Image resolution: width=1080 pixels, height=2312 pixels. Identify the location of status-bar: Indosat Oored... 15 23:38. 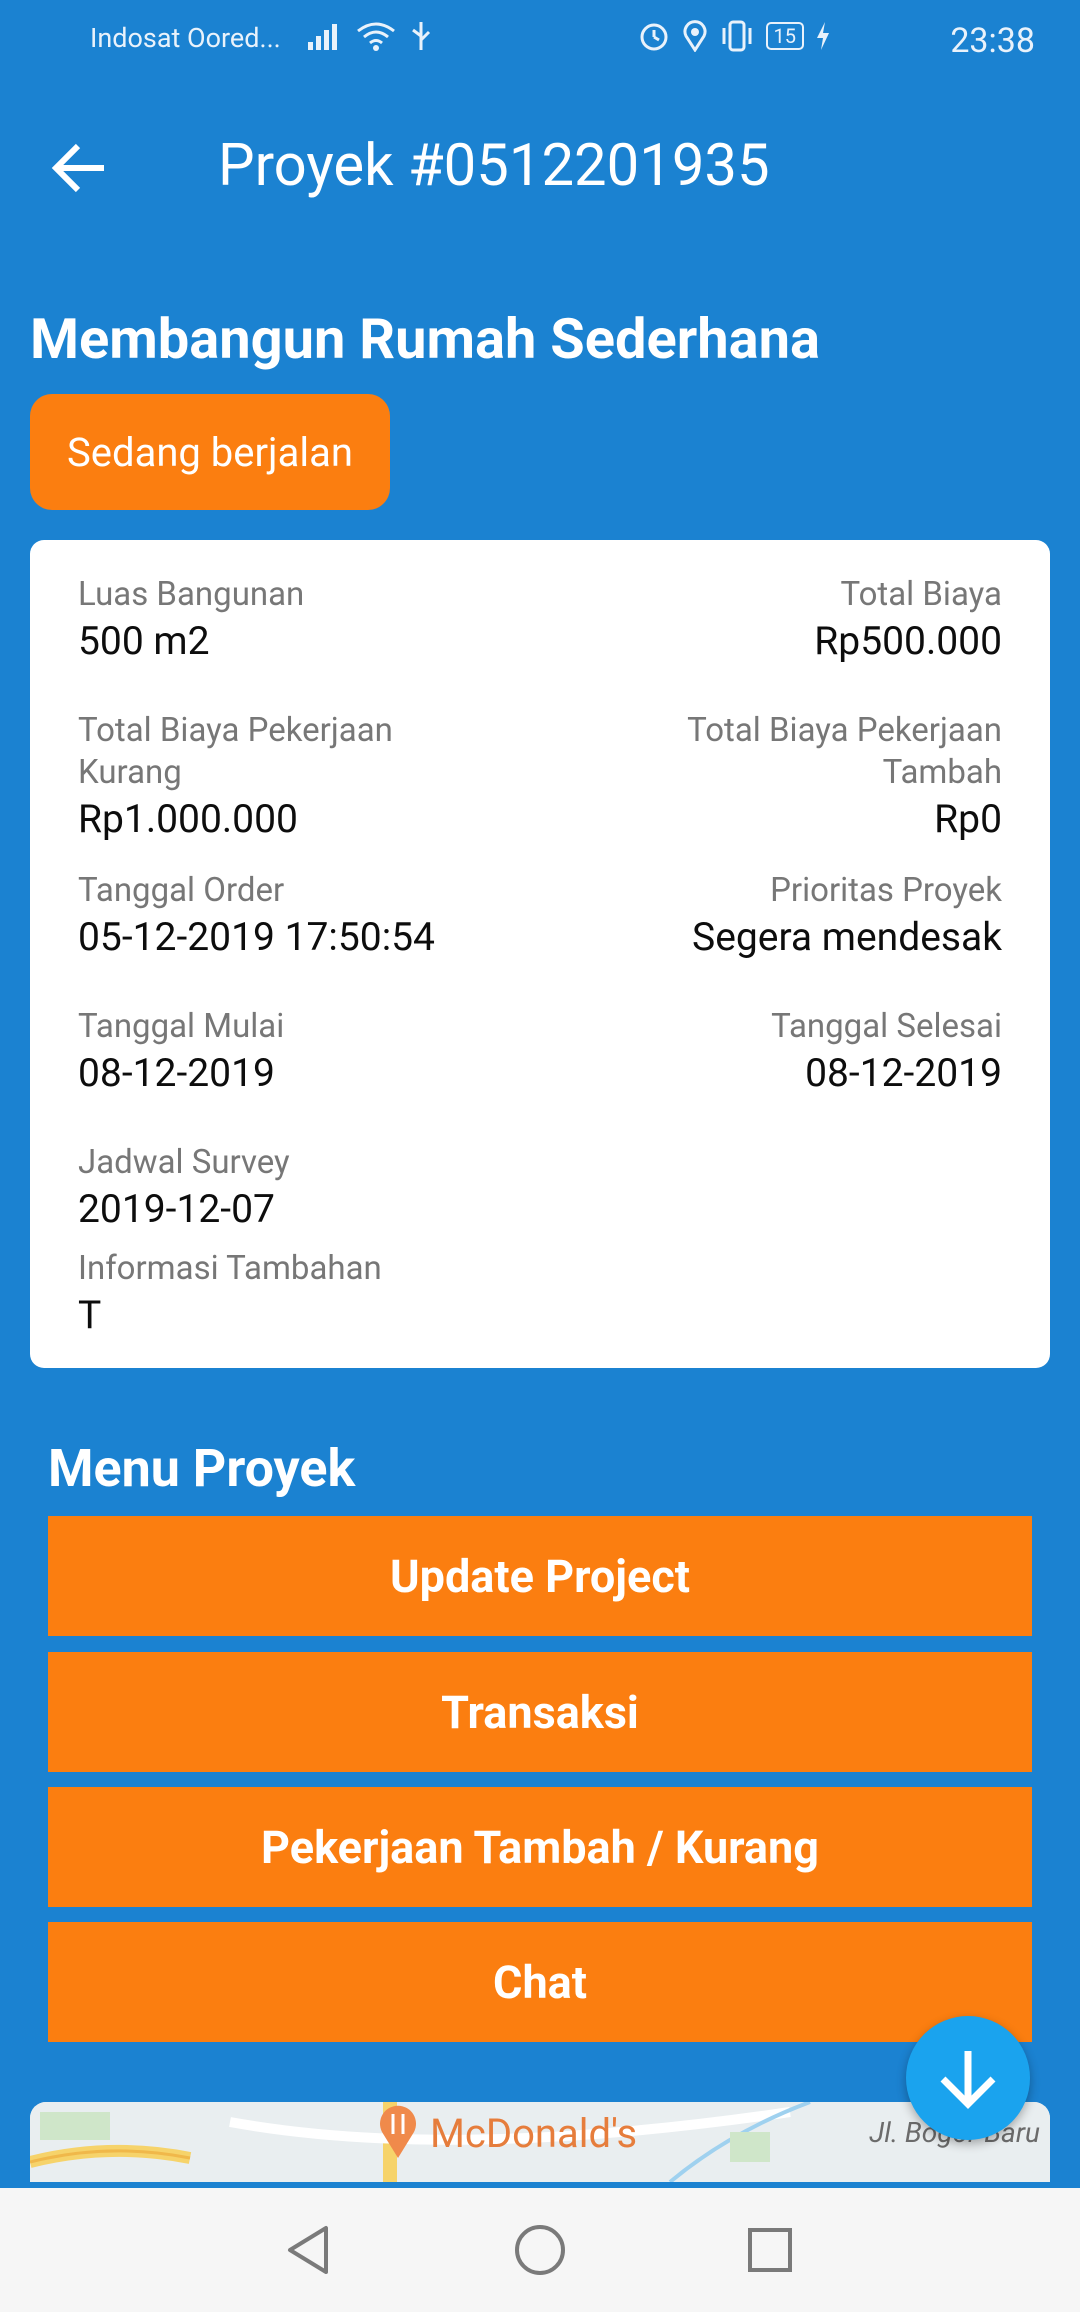
(540, 41).